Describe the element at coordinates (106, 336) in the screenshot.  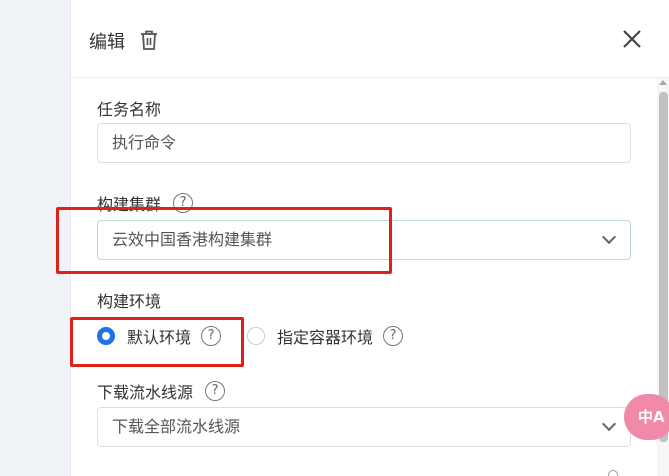
I see `radio-default-env` at that location.